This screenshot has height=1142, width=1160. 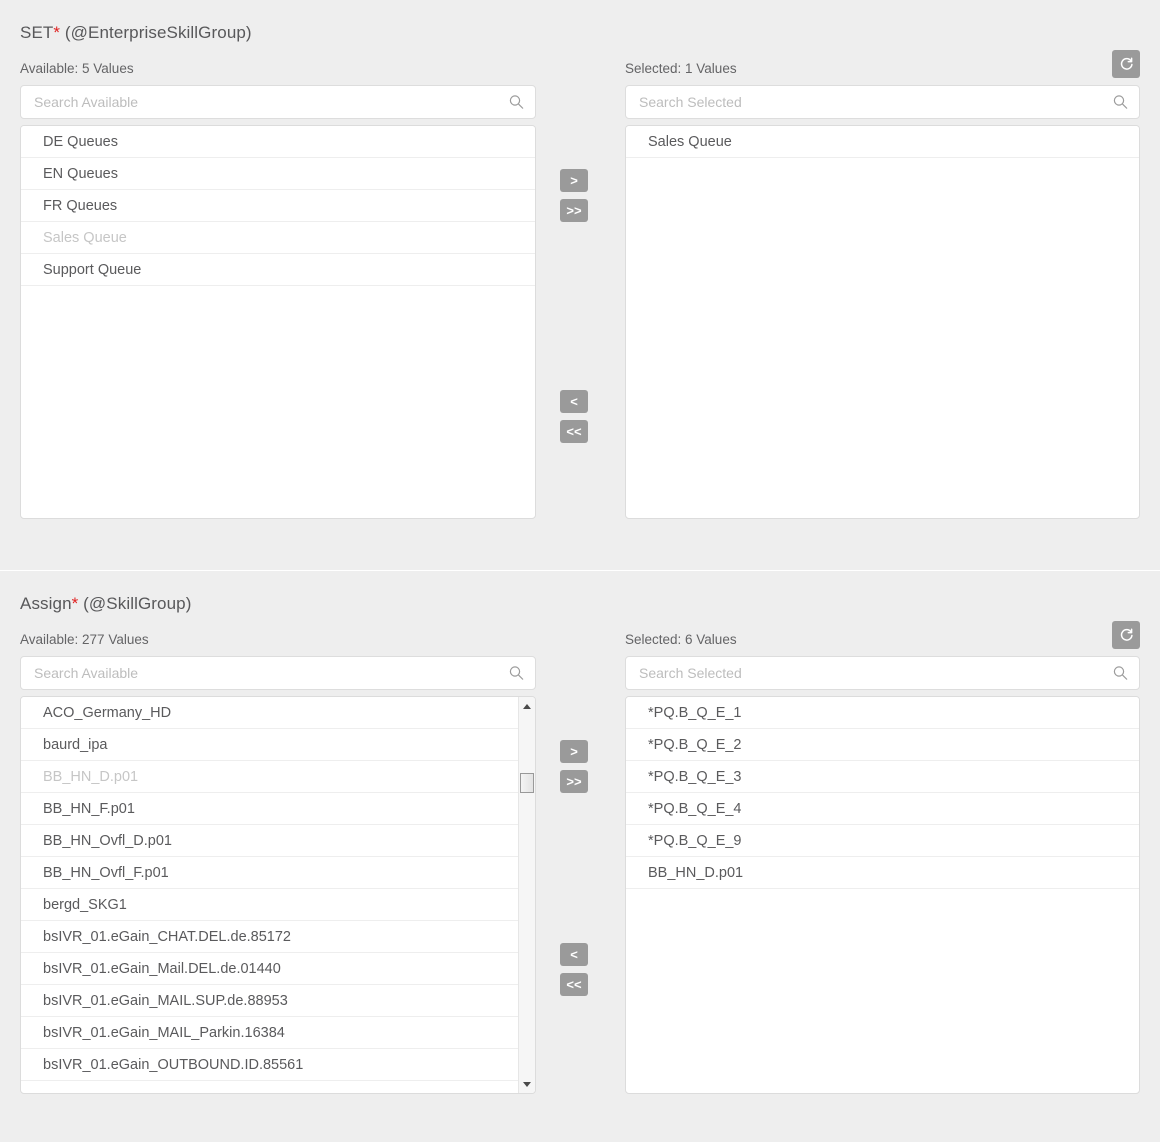 I want to click on list-item: *PQ.B_Q_E_1, so click(x=882, y=713).